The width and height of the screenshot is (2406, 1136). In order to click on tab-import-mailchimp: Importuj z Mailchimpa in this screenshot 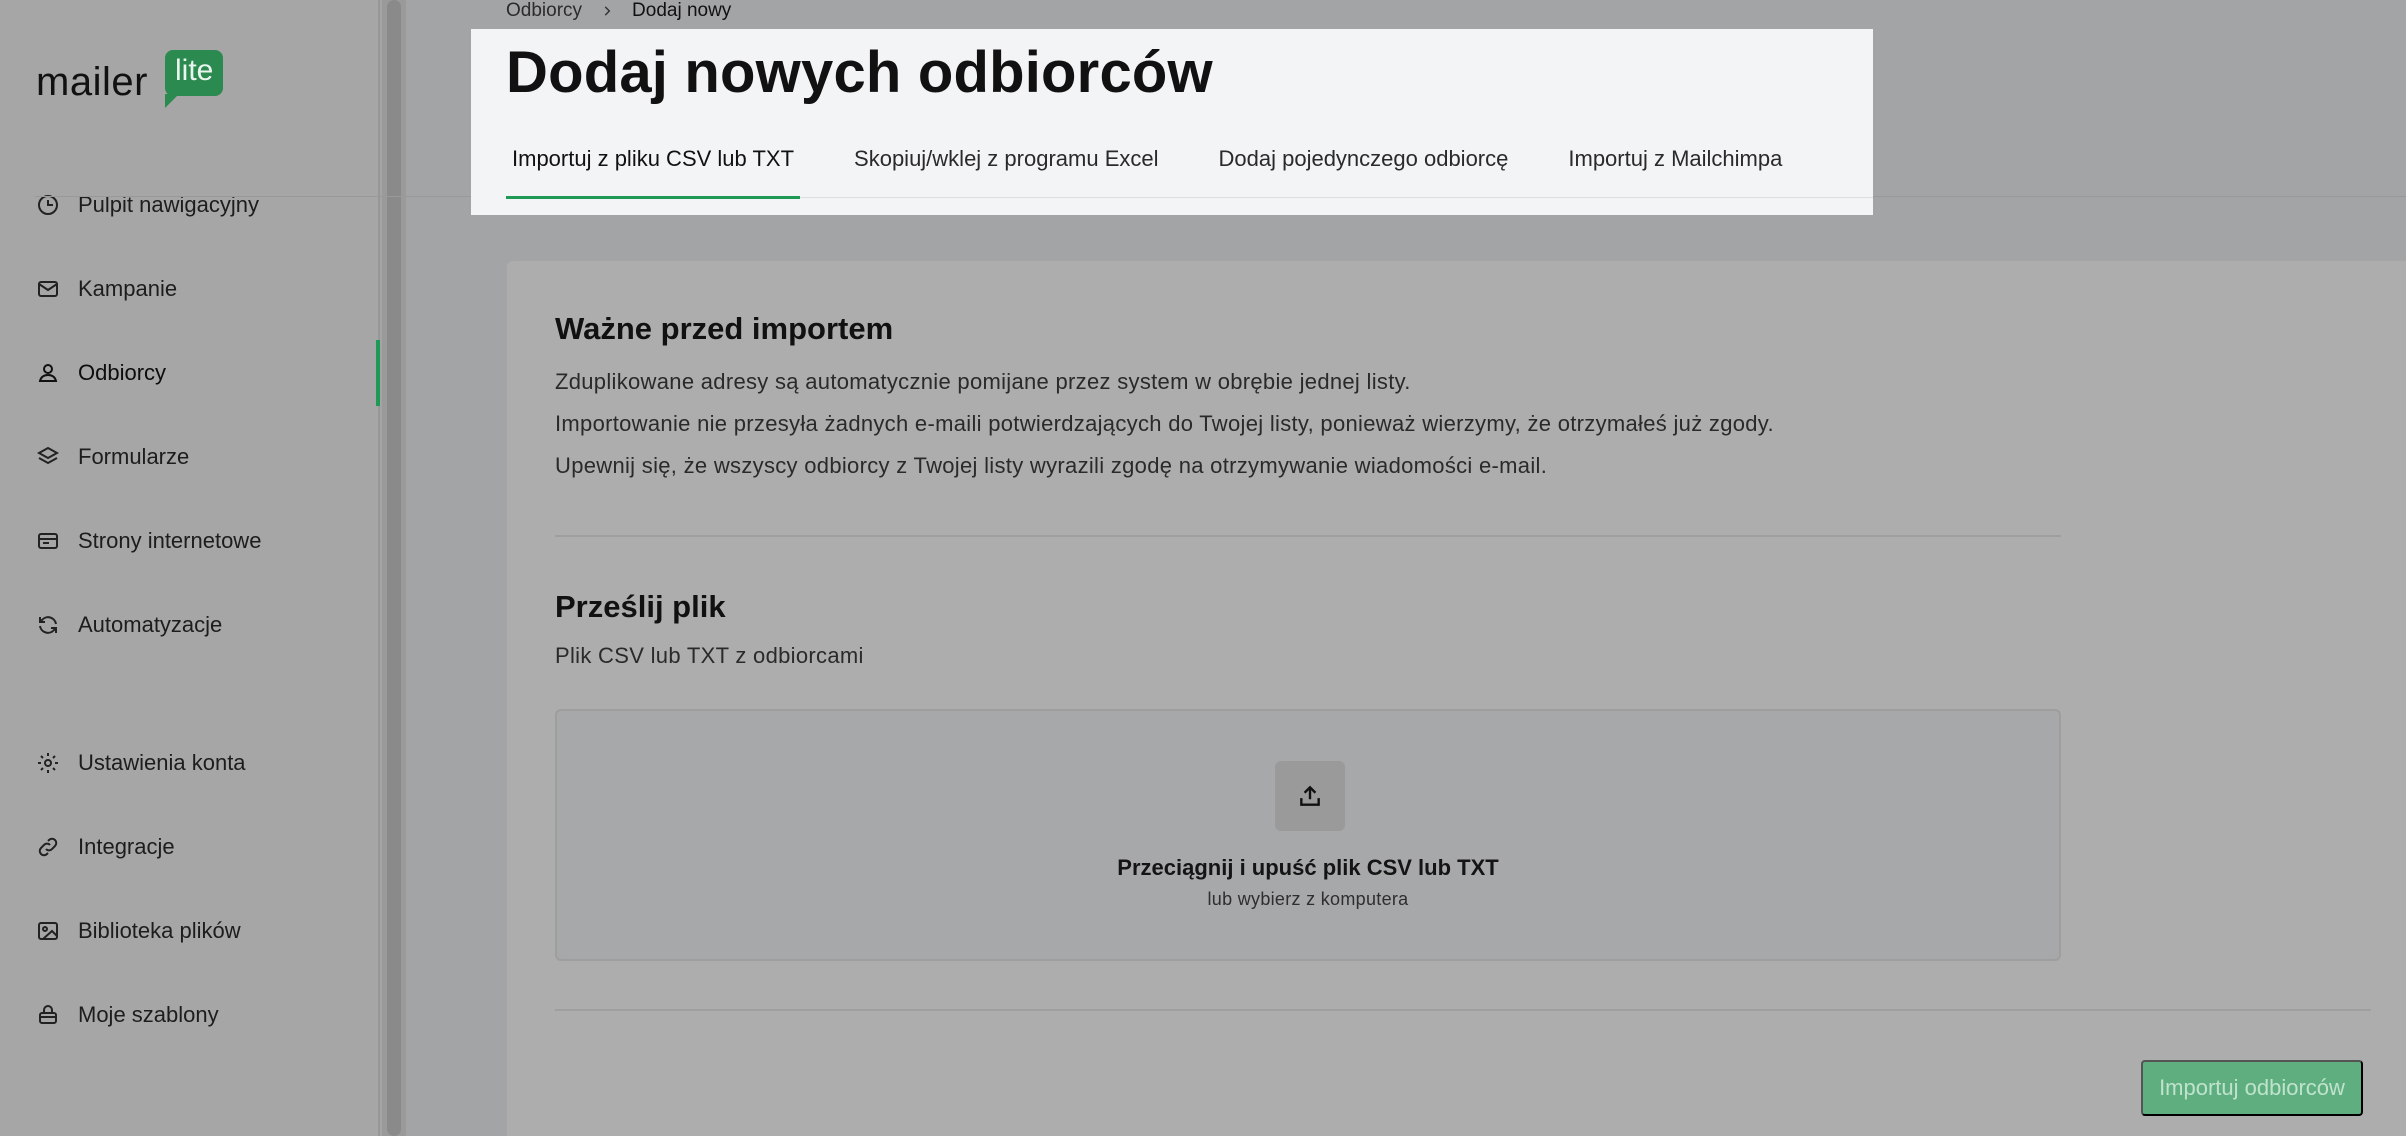, I will do `click(1675, 169)`.